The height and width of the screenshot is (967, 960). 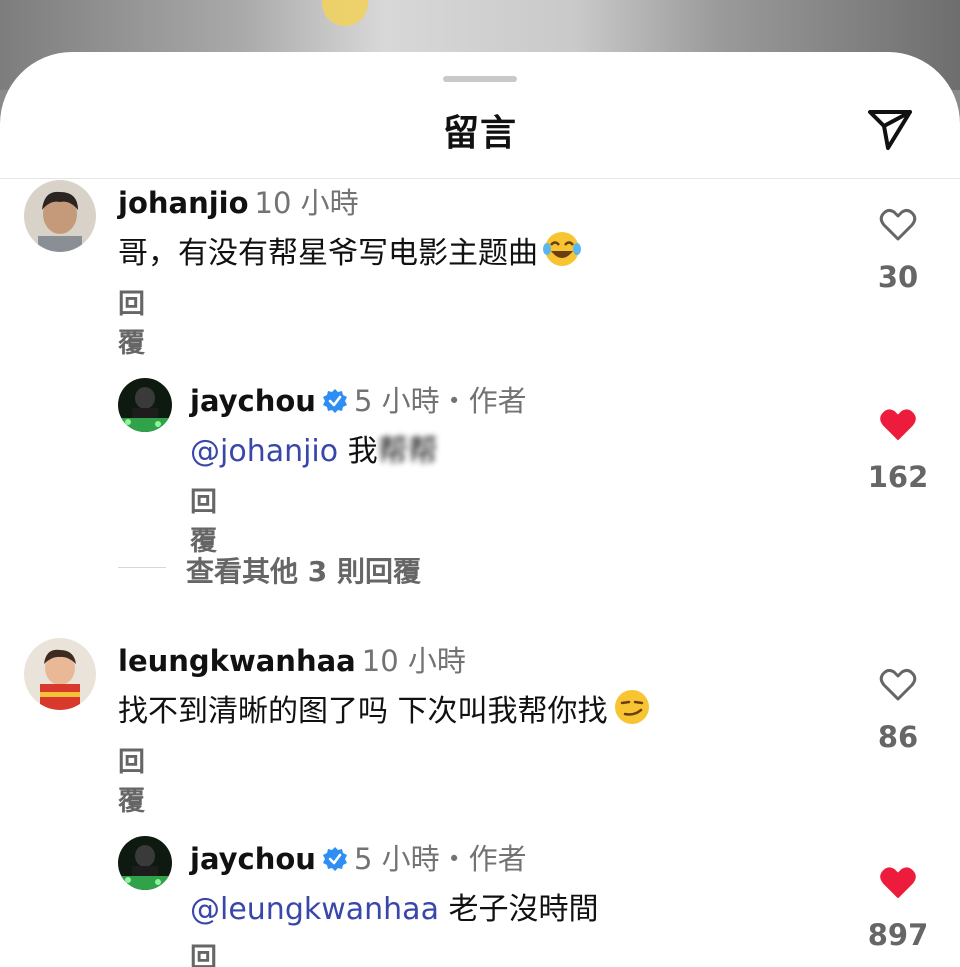 What do you see at coordinates (183, 203) in the screenshot?
I see `comment-username: johanjio` at bounding box center [183, 203].